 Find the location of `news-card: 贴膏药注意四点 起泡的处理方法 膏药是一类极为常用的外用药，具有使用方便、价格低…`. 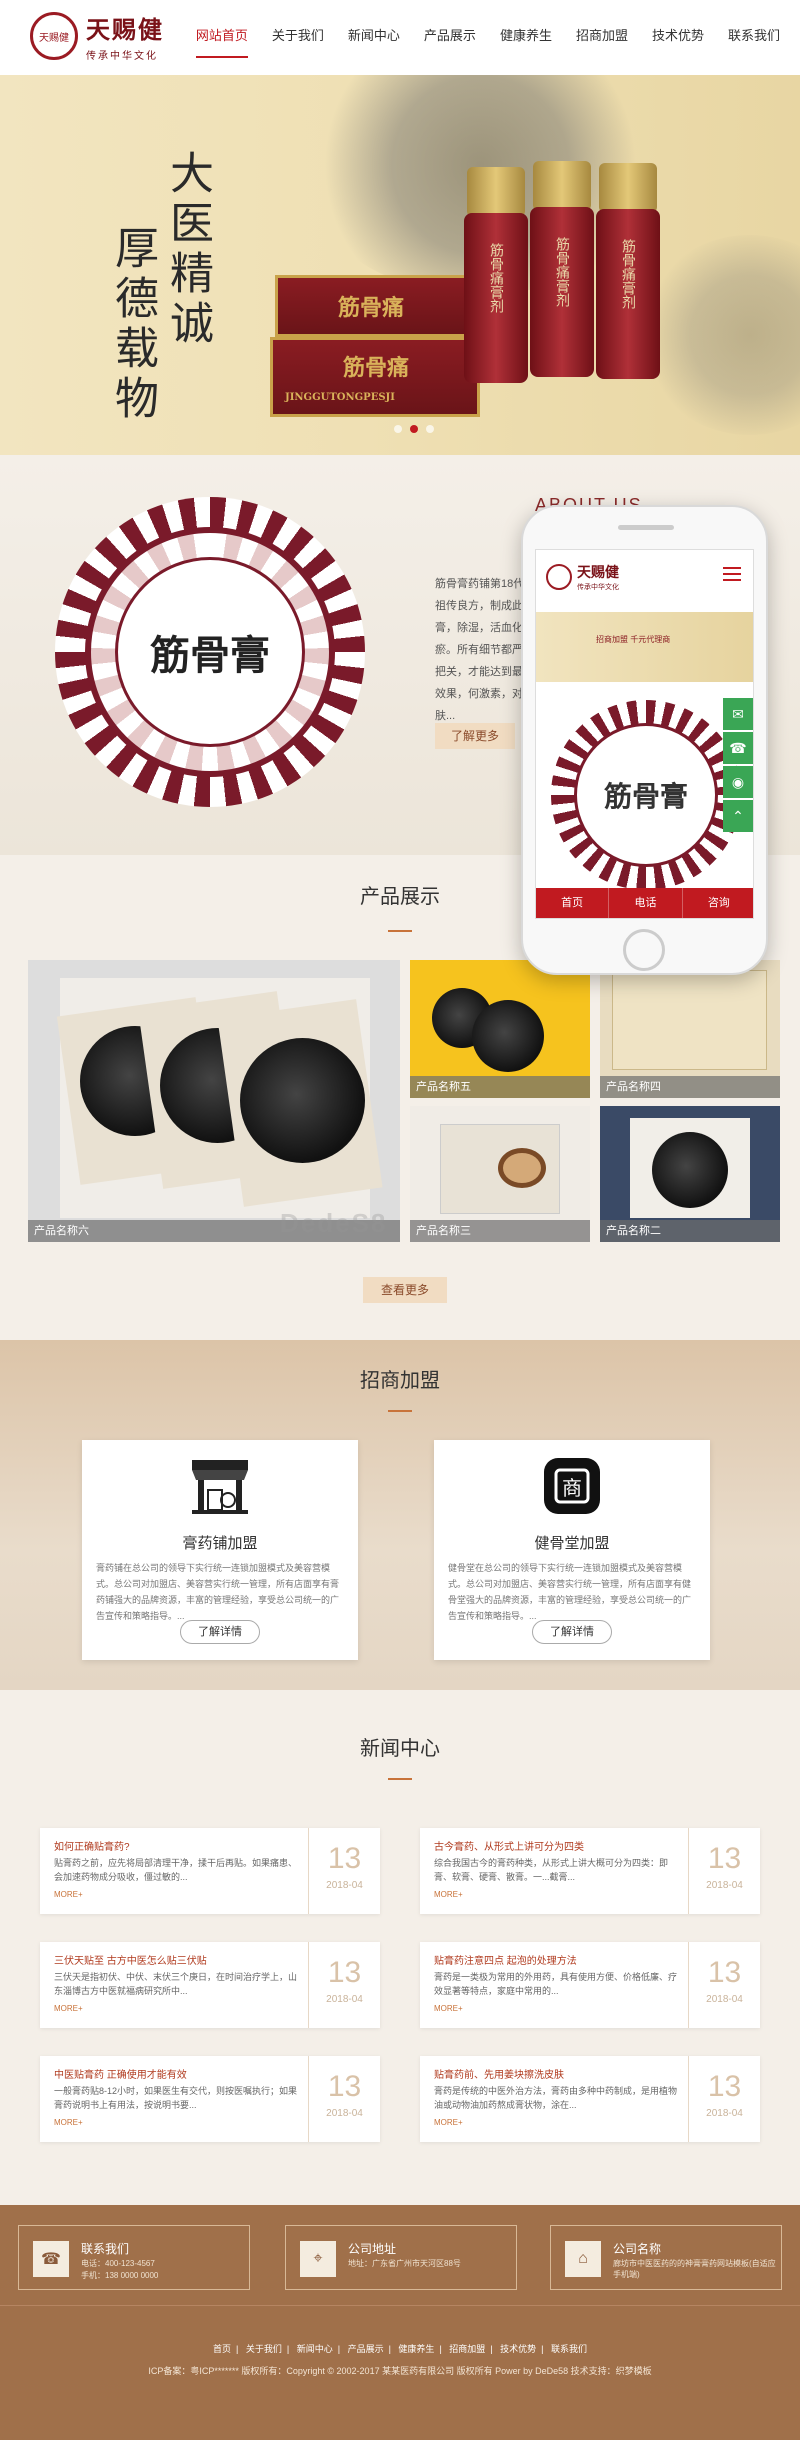

news-card: 贴膏药注意四点 起泡的处理方法 膏药是一类极为常用的外用药，具有使用方便、价格低… is located at coordinates (590, 1985).